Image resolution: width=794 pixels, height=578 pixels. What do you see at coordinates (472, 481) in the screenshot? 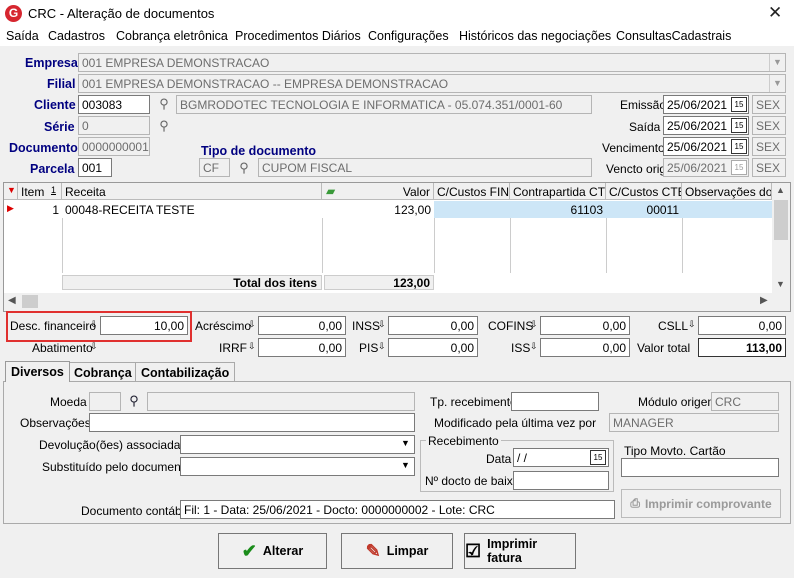
I see `n-docto-baixa-label: Nº docto de baixa` at bounding box center [472, 481].